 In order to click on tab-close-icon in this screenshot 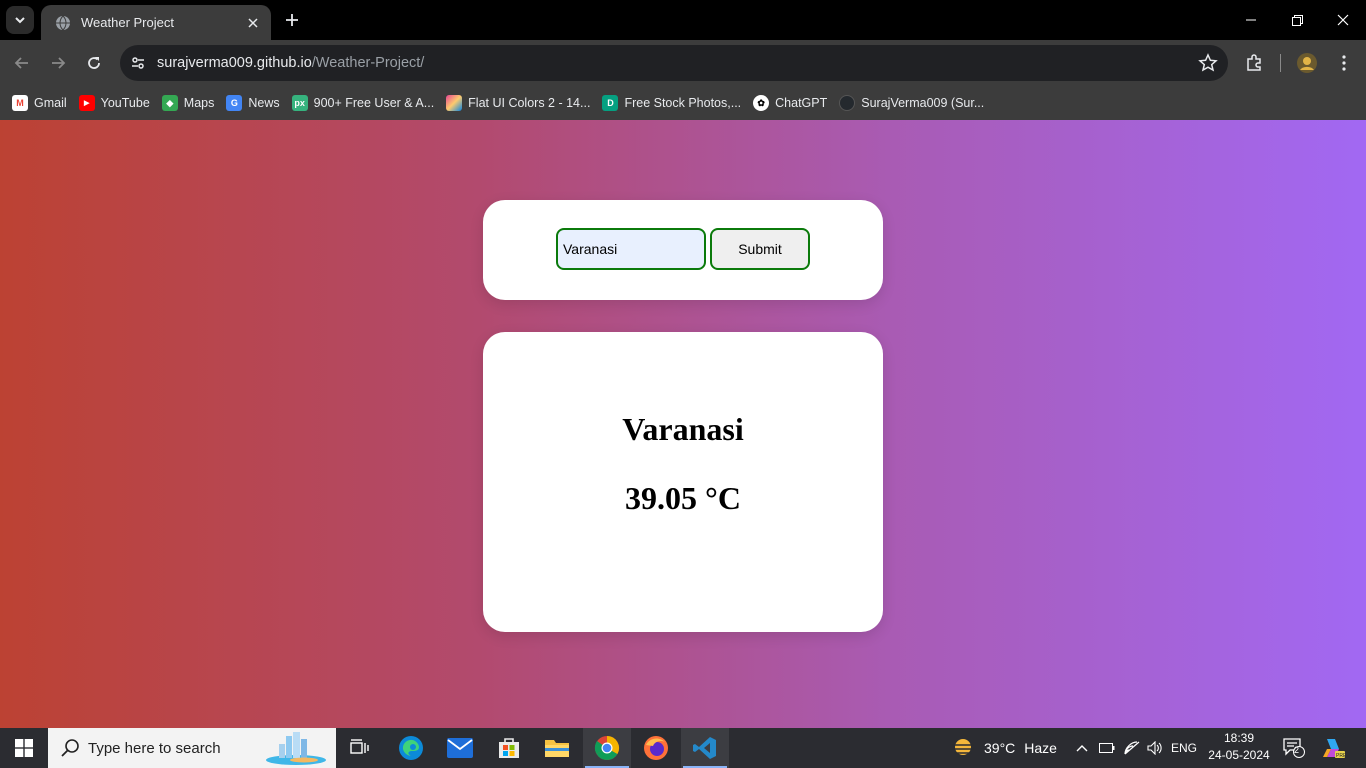, I will do `click(253, 23)`.